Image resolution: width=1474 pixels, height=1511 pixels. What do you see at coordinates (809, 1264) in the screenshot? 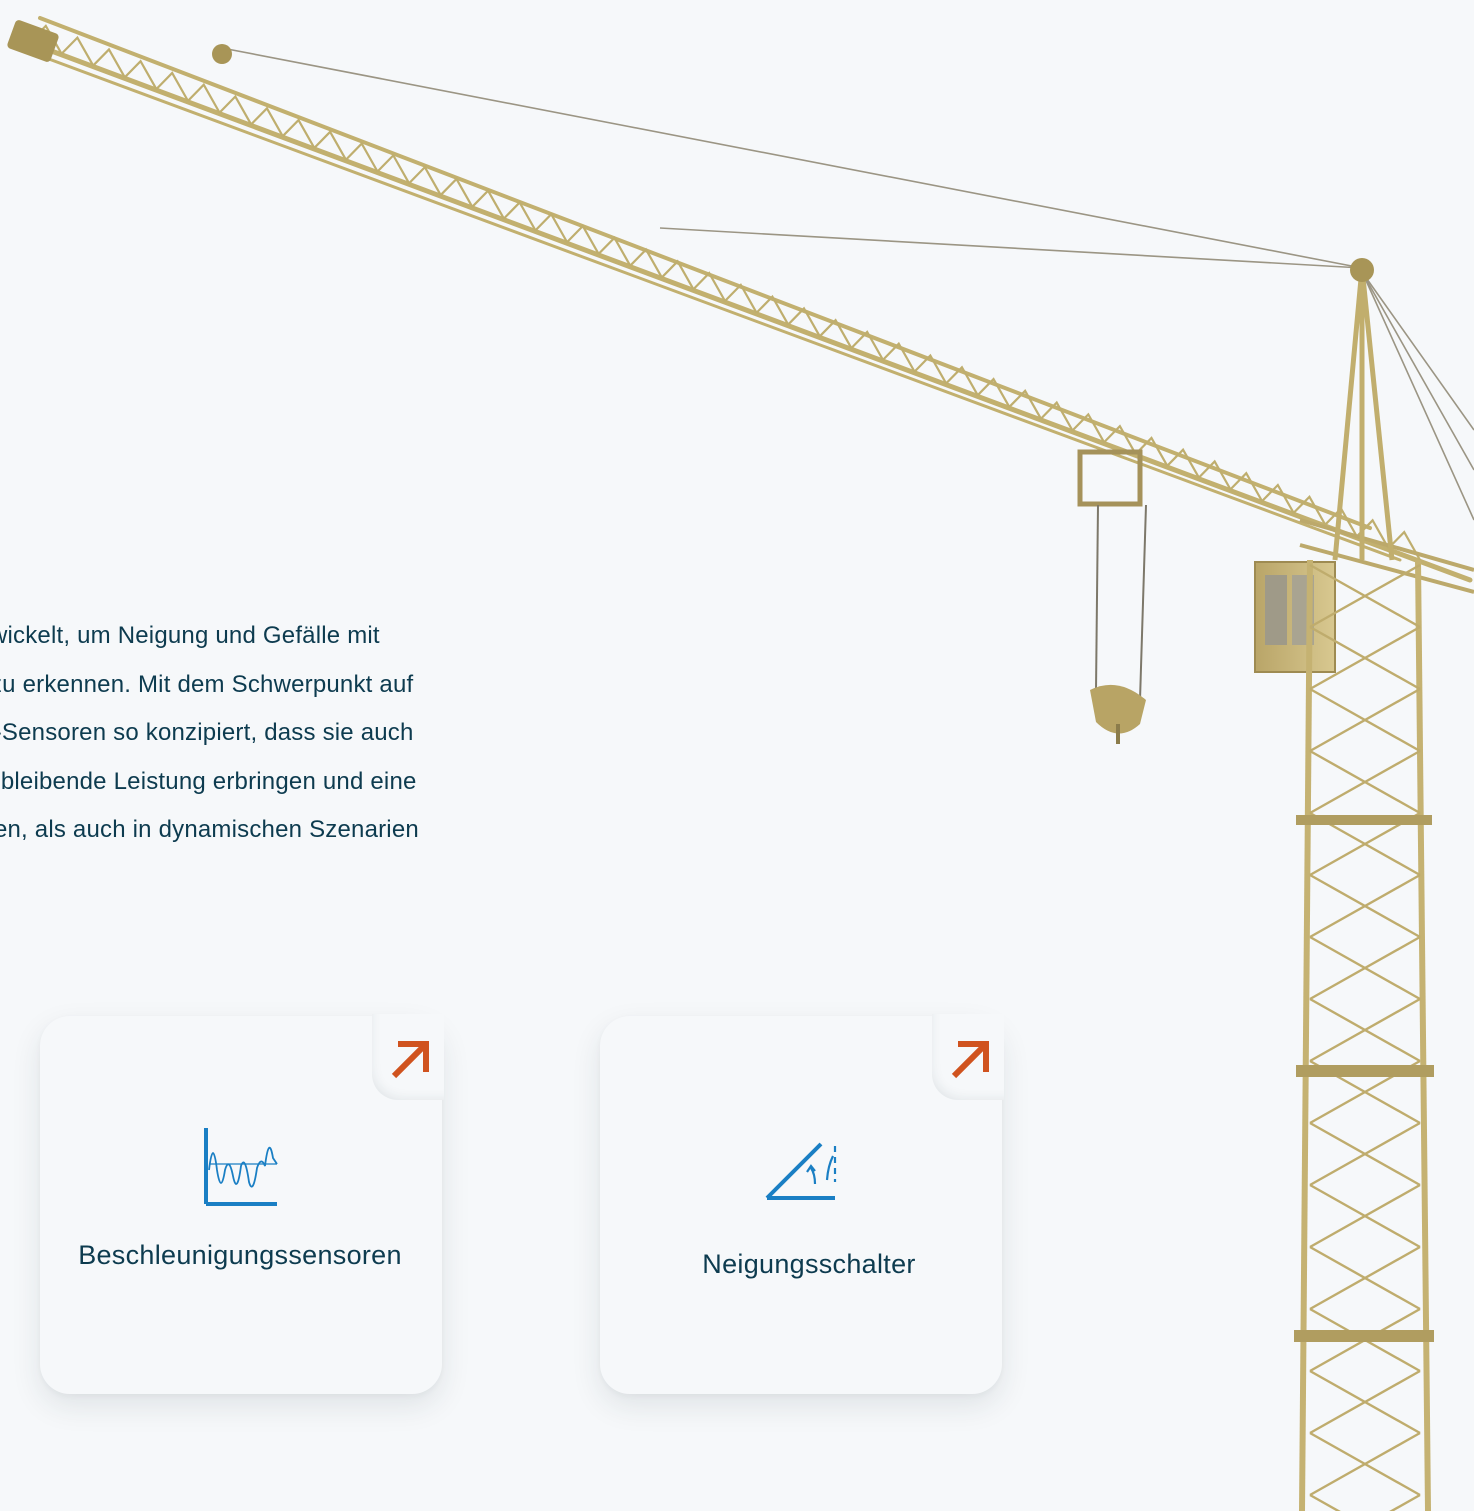
I see `card-label: Neigungsschalter` at bounding box center [809, 1264].